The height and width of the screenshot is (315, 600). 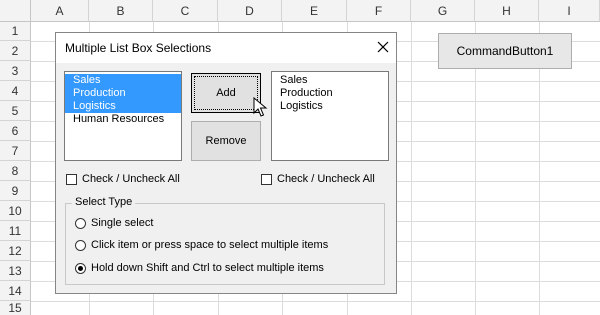 I want to click on column-header-h: H, so click(x=507, y=11).